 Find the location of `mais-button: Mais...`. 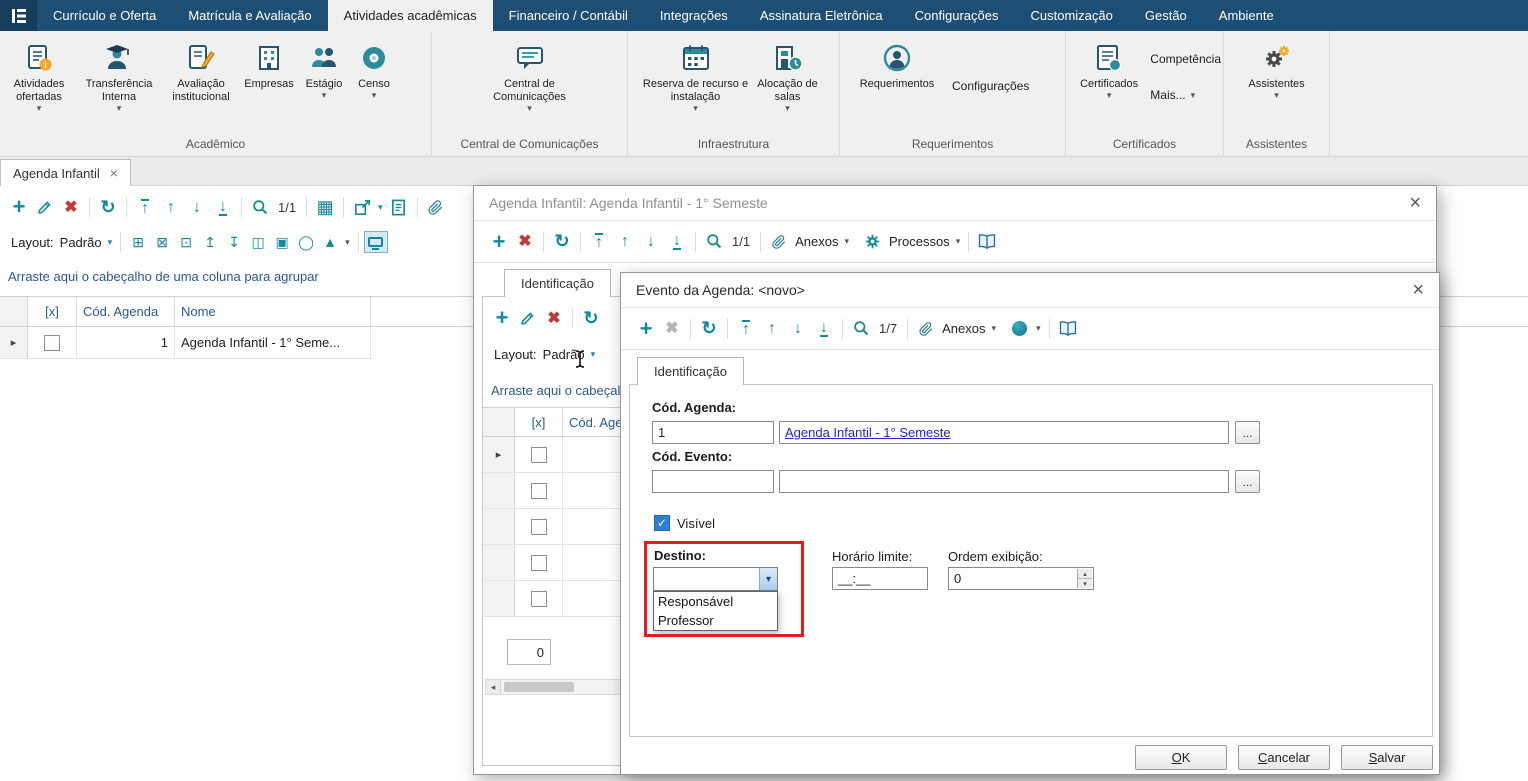

mais-button: Mais... is located at coordinates (1167, 95).